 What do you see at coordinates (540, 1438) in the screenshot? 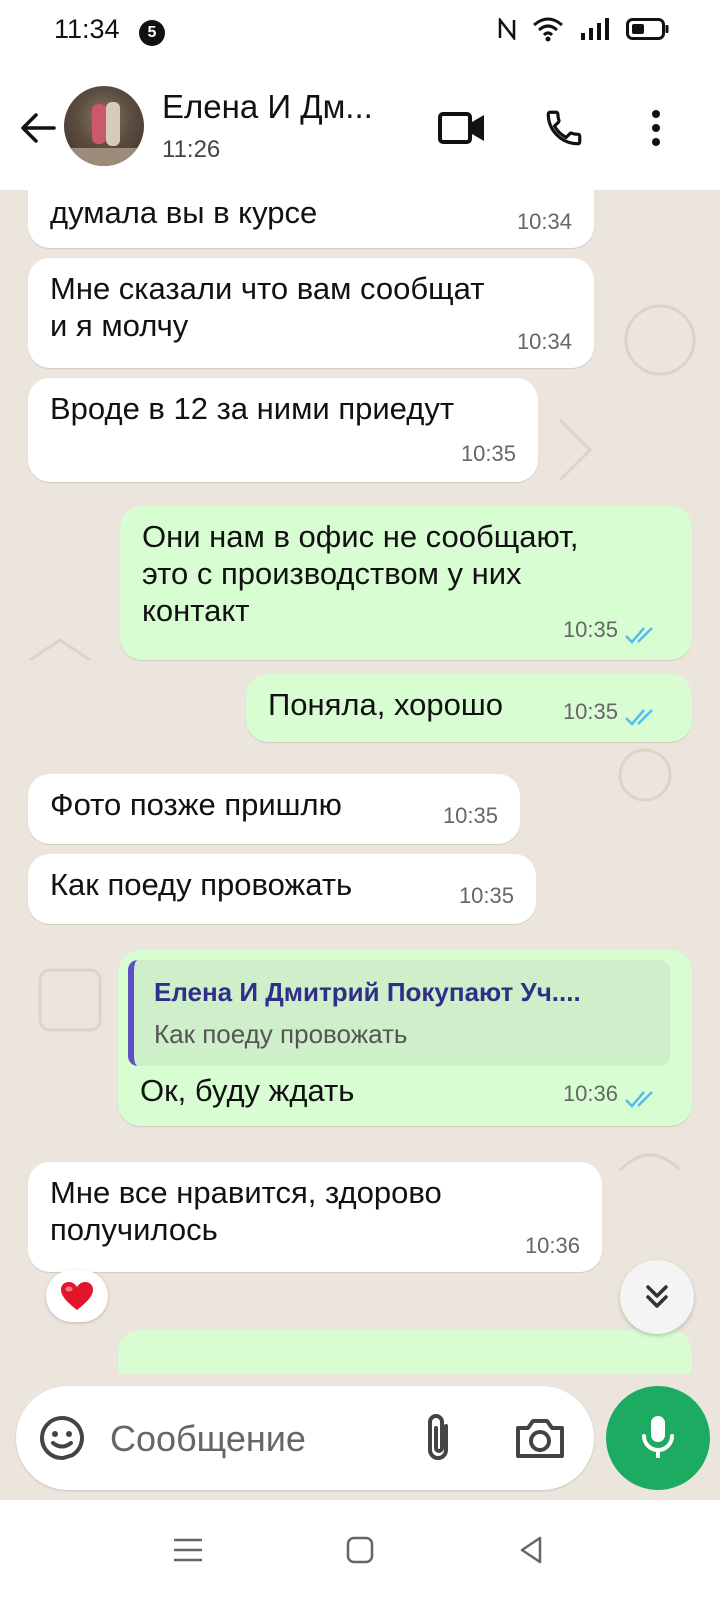
I see `camera-icon` at bounding box center [540, 1438].